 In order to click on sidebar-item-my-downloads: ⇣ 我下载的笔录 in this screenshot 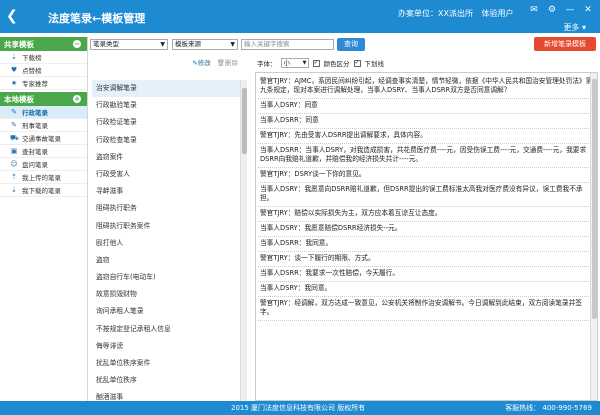, I will do `click(43, 190)`.